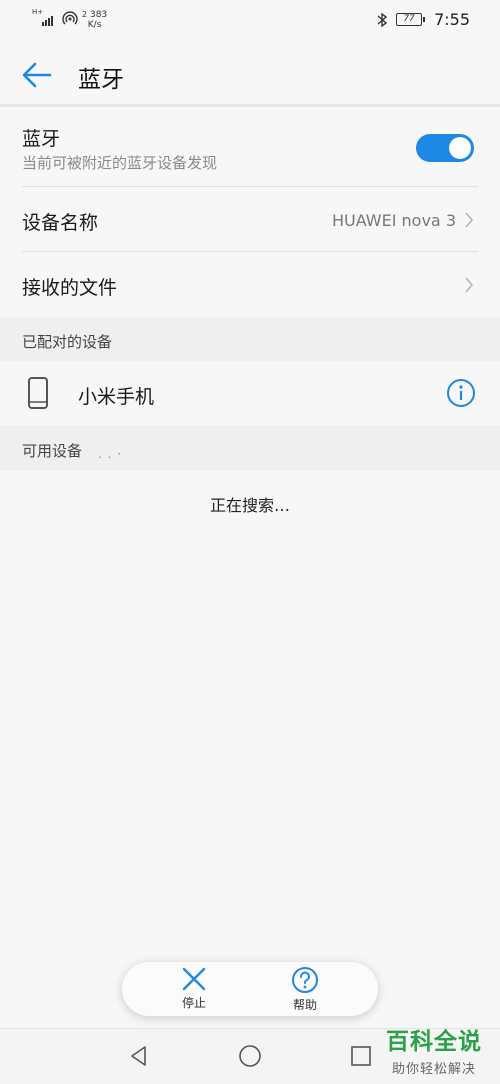  I want to click on watermark-logo: 百科全说 助你轻松解决, so click(434, 1049).